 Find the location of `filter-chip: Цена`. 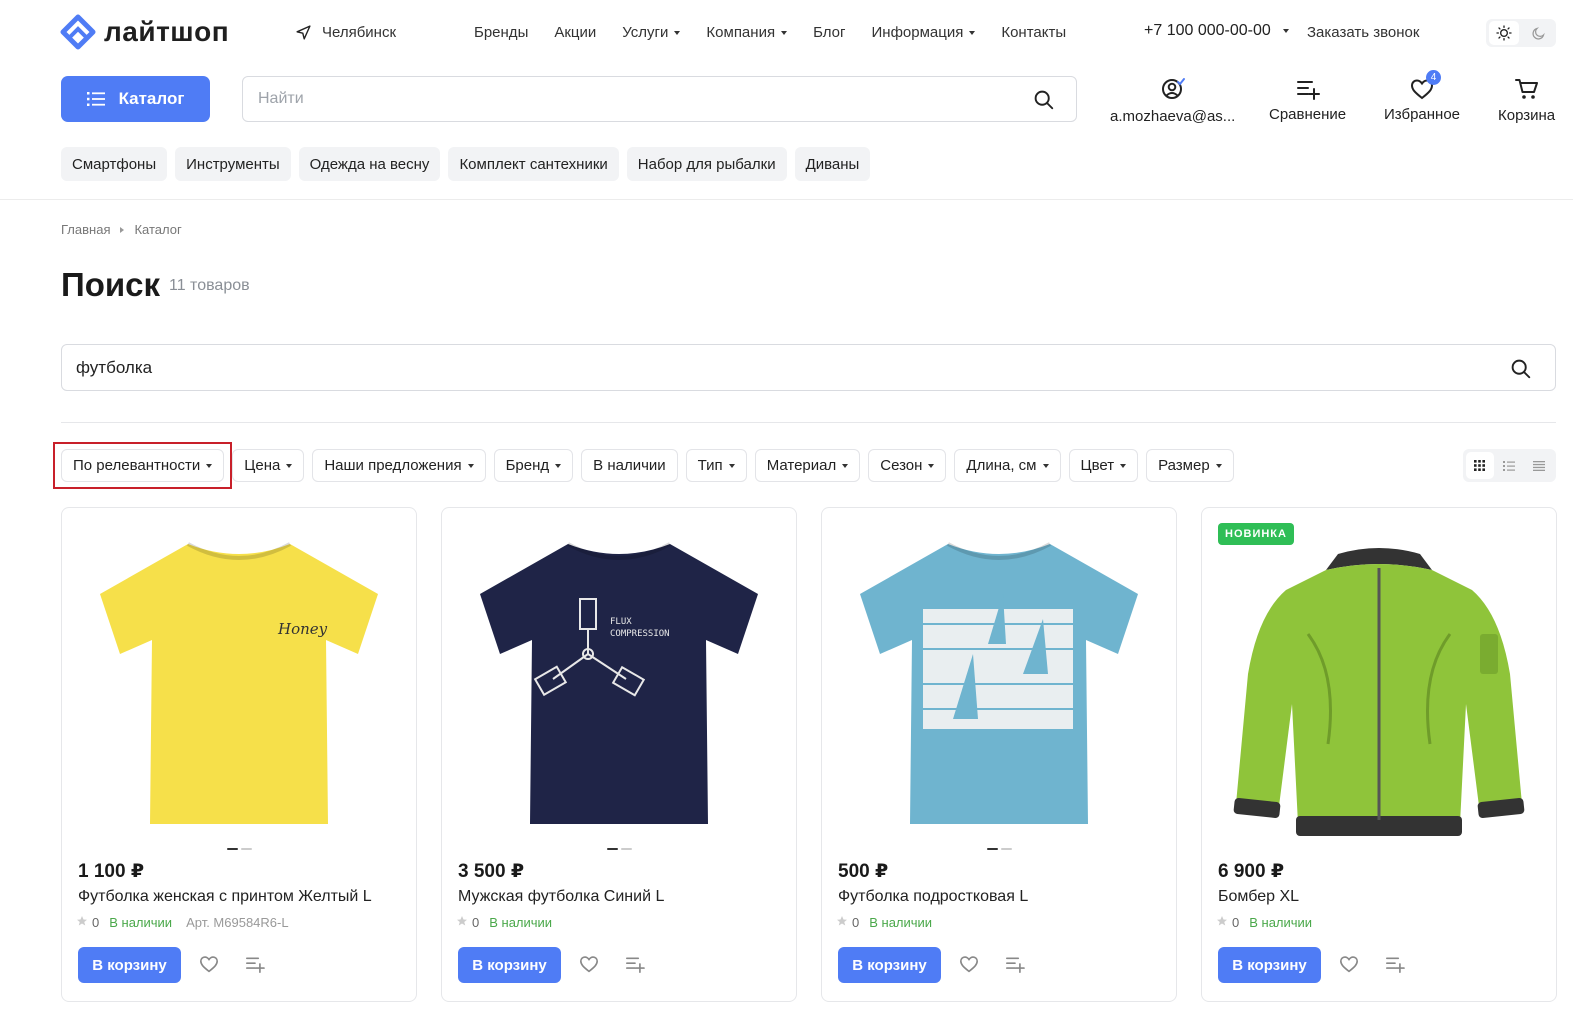

filter-chip: Цена is located at coordinates (268, 465).